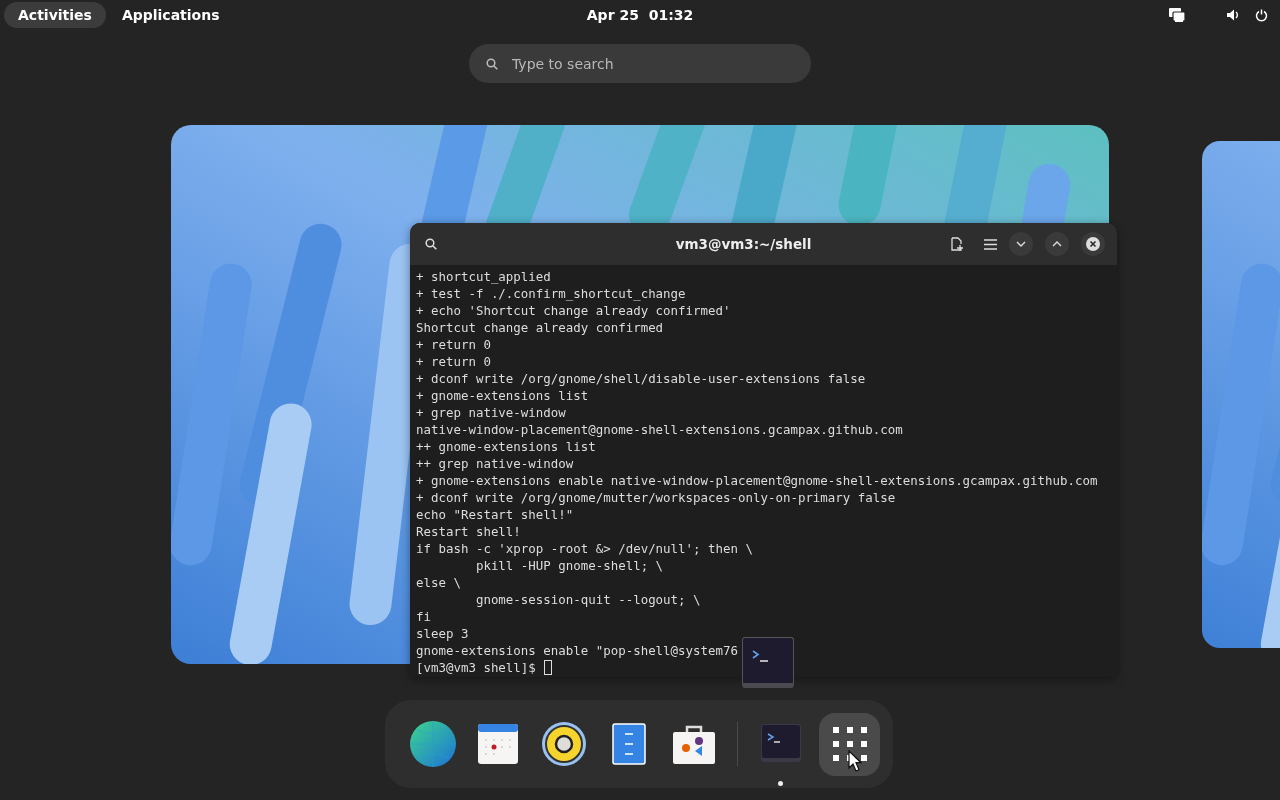  I want to click on terminal-line: Restart shell!, so click(468, 531).